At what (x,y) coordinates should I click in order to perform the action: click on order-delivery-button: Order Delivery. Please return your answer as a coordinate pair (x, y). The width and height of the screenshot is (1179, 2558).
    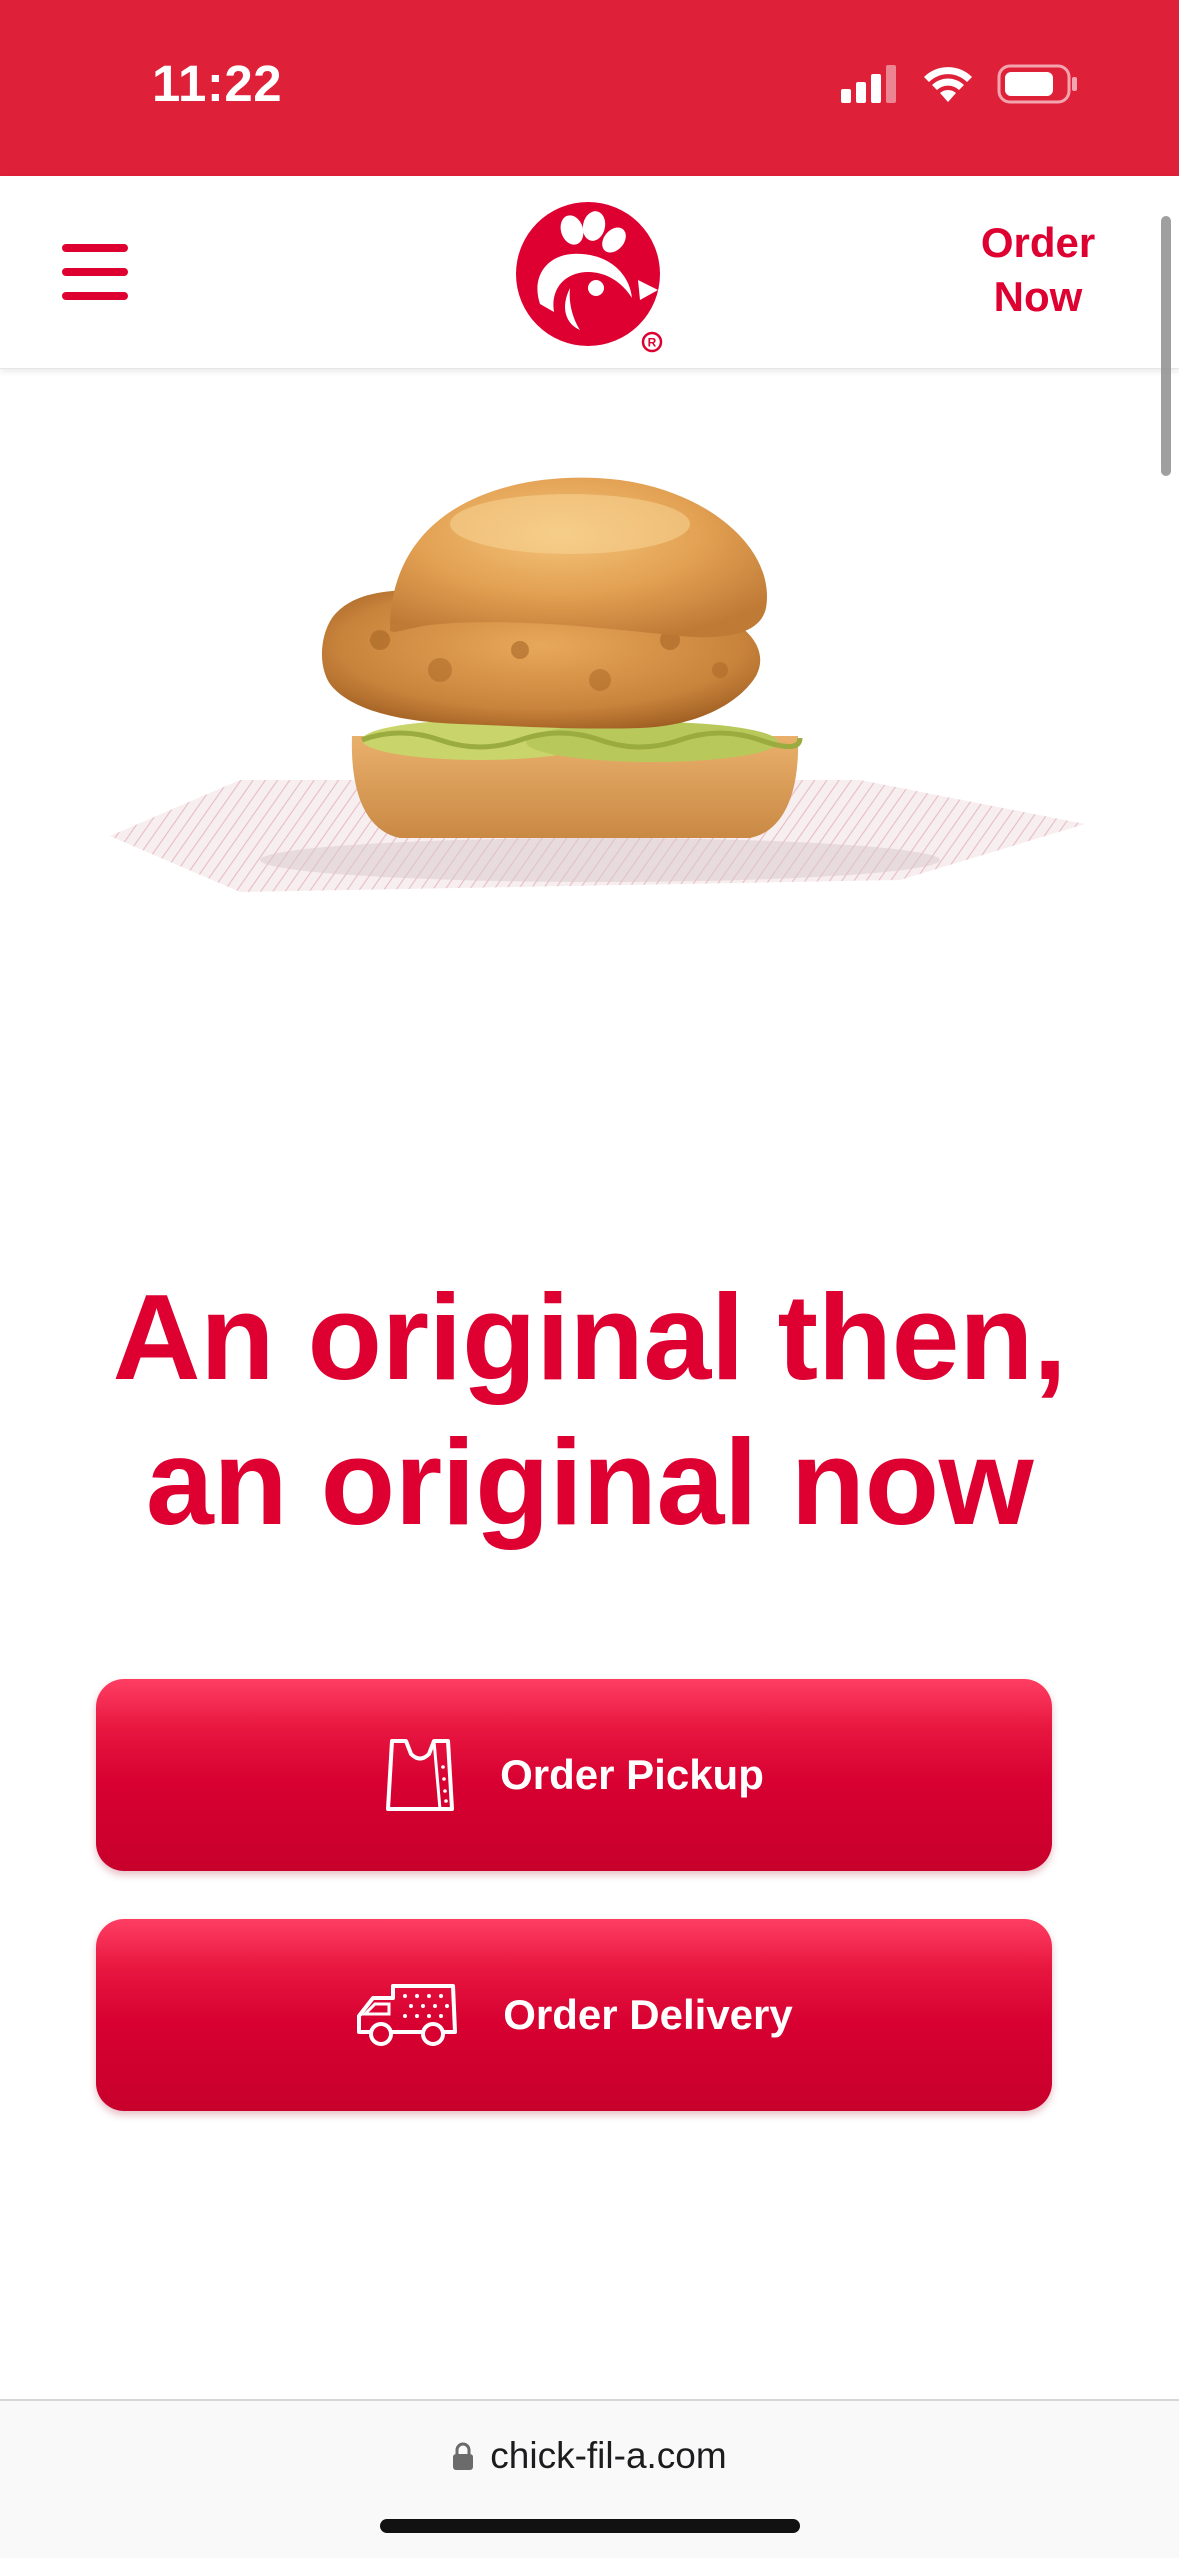
    Looking at the image, I should click on (574, 2015).